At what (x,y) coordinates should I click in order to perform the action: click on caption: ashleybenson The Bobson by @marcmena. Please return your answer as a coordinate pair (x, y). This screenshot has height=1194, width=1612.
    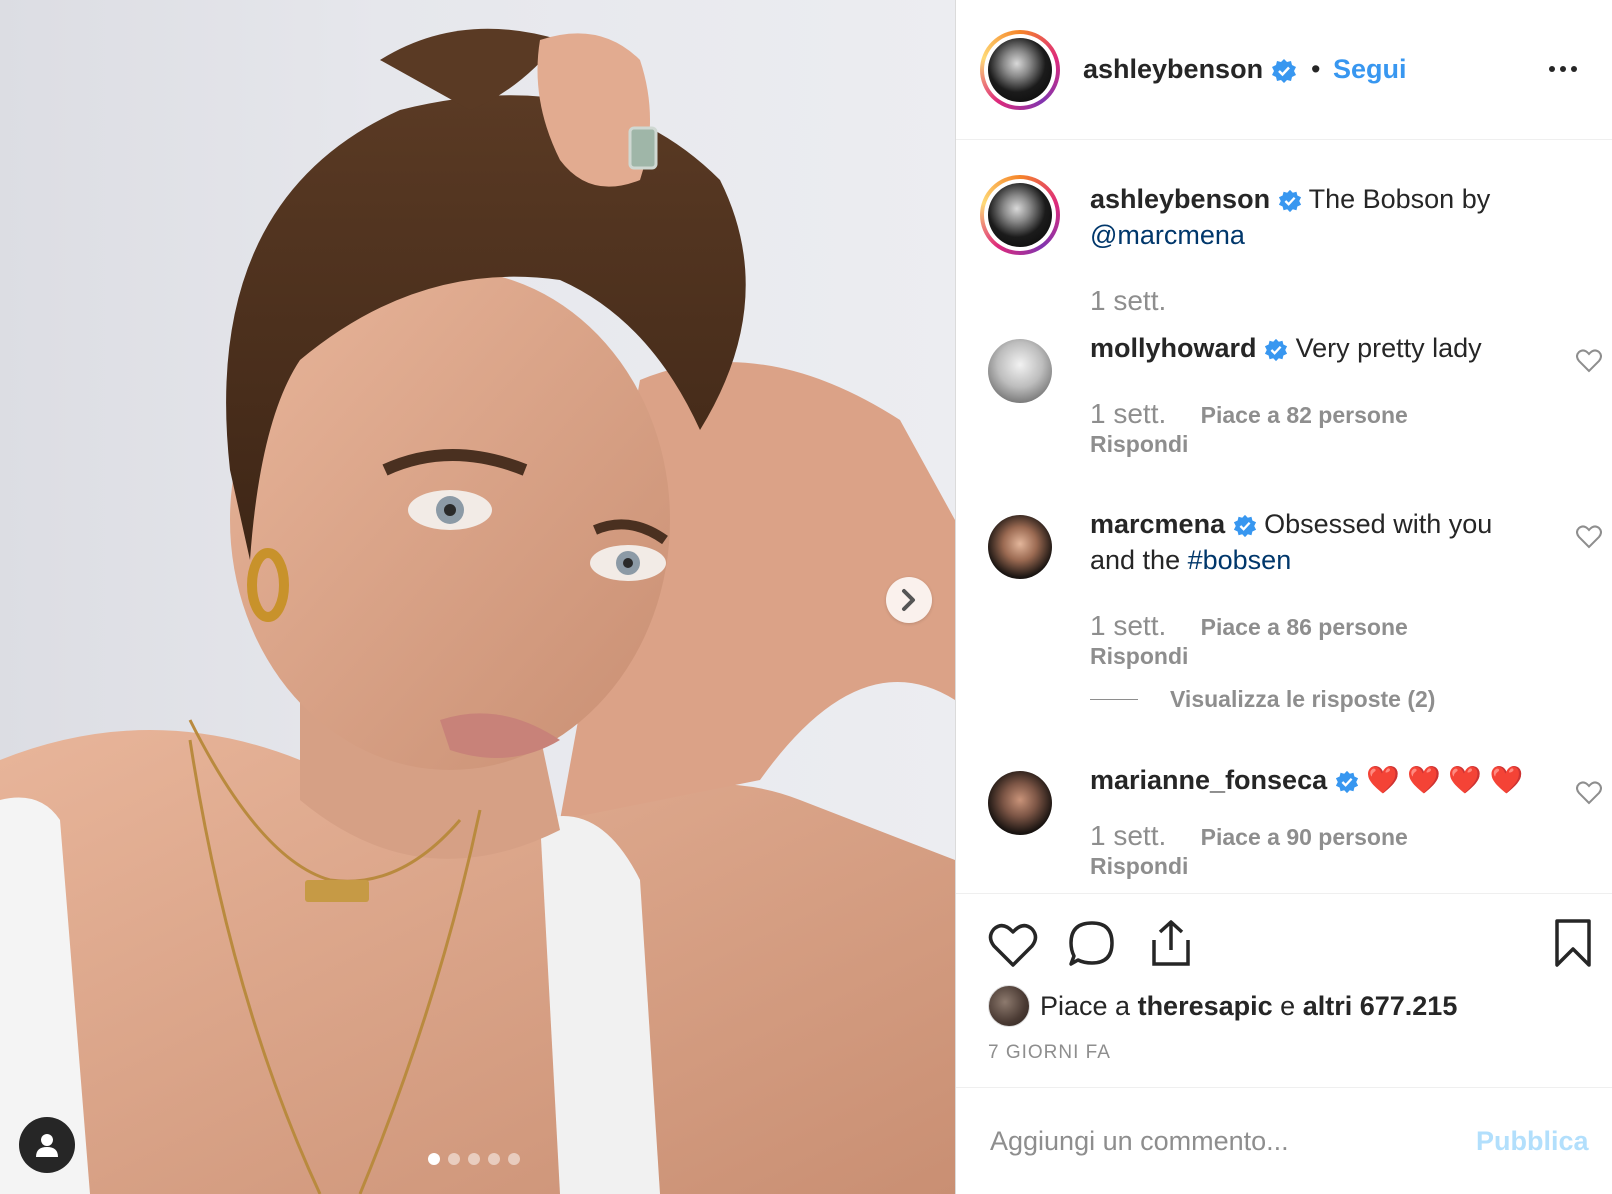
    Looking at the image, I should click on (1310, 217).